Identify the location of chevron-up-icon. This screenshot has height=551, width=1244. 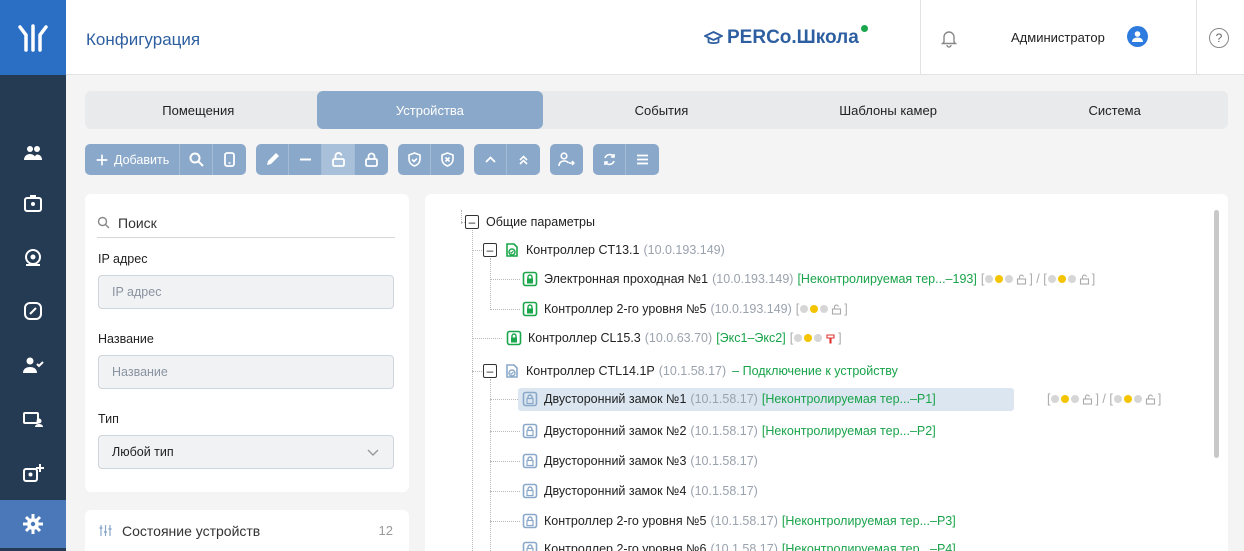
(490, 159).